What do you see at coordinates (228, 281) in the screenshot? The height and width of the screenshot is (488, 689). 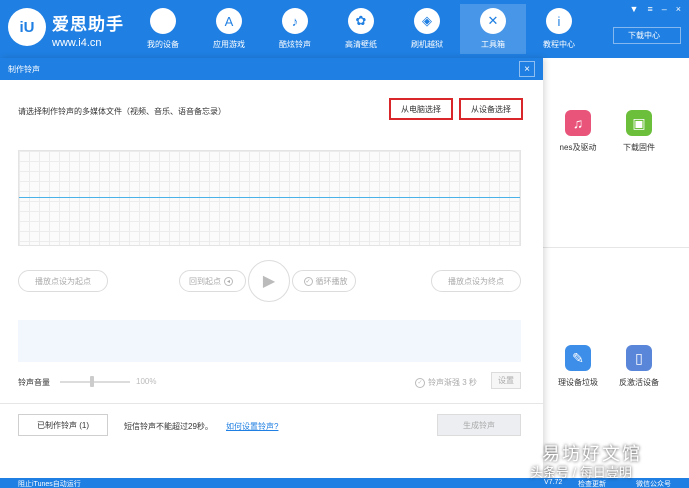 I see `rewind-icon: ◂` at bounding box center [228, 281].